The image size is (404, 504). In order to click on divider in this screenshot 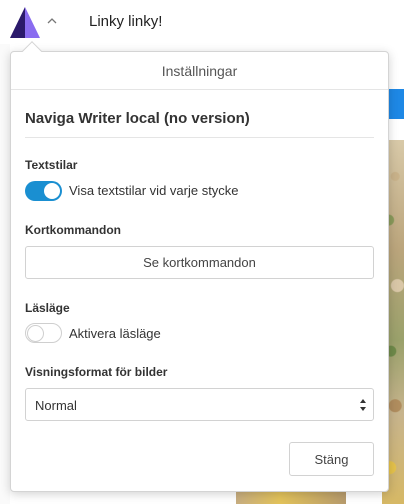, I will do `click(199, 137)`.